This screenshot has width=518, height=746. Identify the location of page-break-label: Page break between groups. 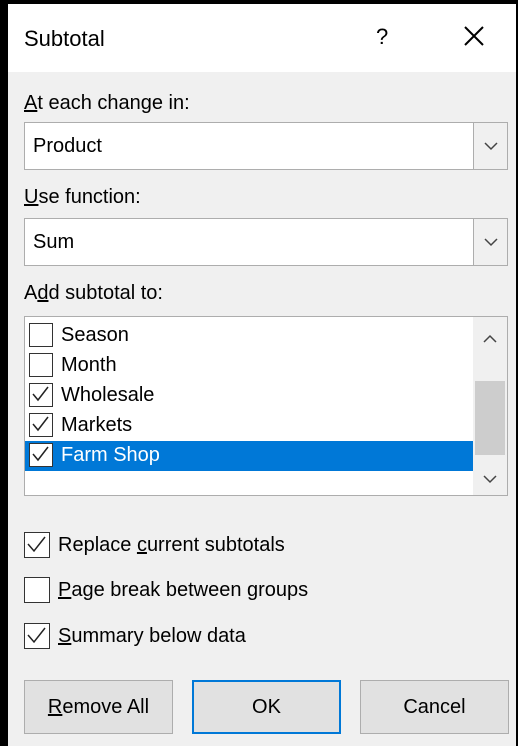
(183, 590).